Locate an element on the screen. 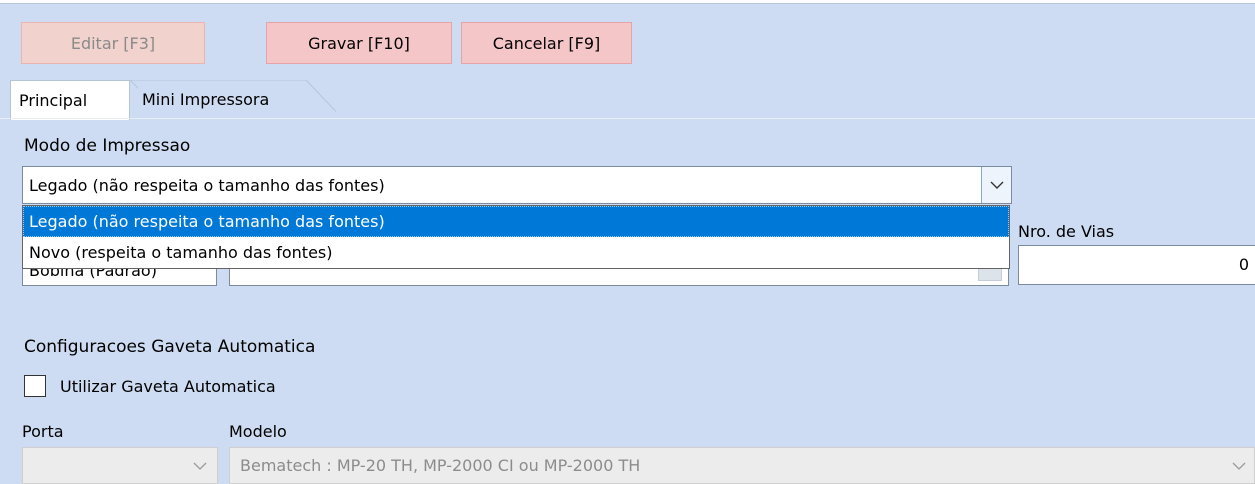 The image size is (1255, 484). model-label: Modelo is located at coordinates (258, 431).